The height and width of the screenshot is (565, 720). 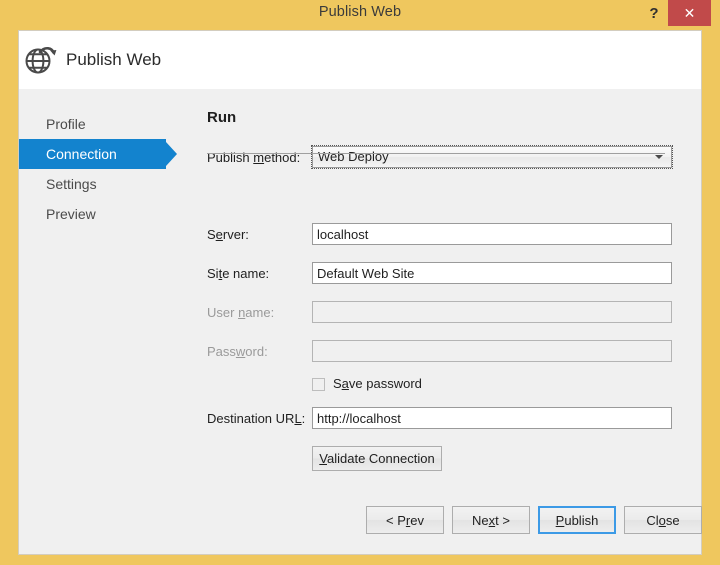 What do you see at coordinates (492, 312) in the screenshot?
I see `user-name-input` at bounding box center [492, 312].